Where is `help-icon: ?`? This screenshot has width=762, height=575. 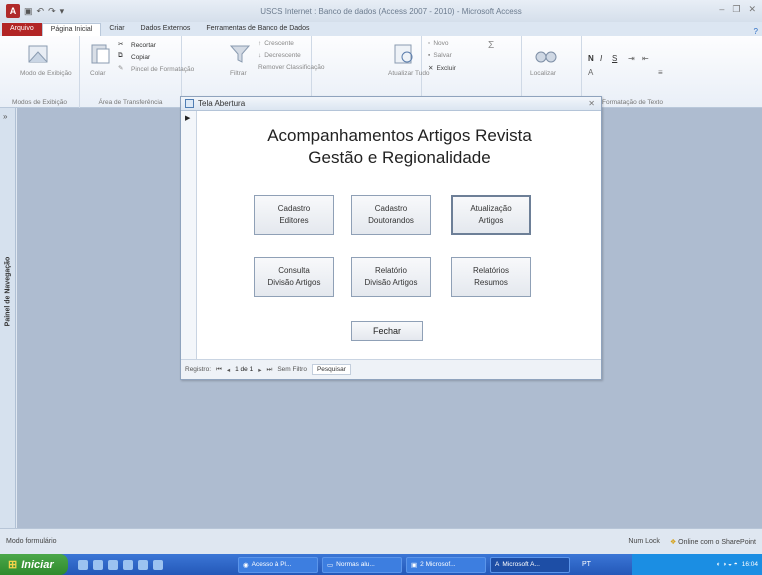 help-icon: ? is located at coordinates (756, 31).